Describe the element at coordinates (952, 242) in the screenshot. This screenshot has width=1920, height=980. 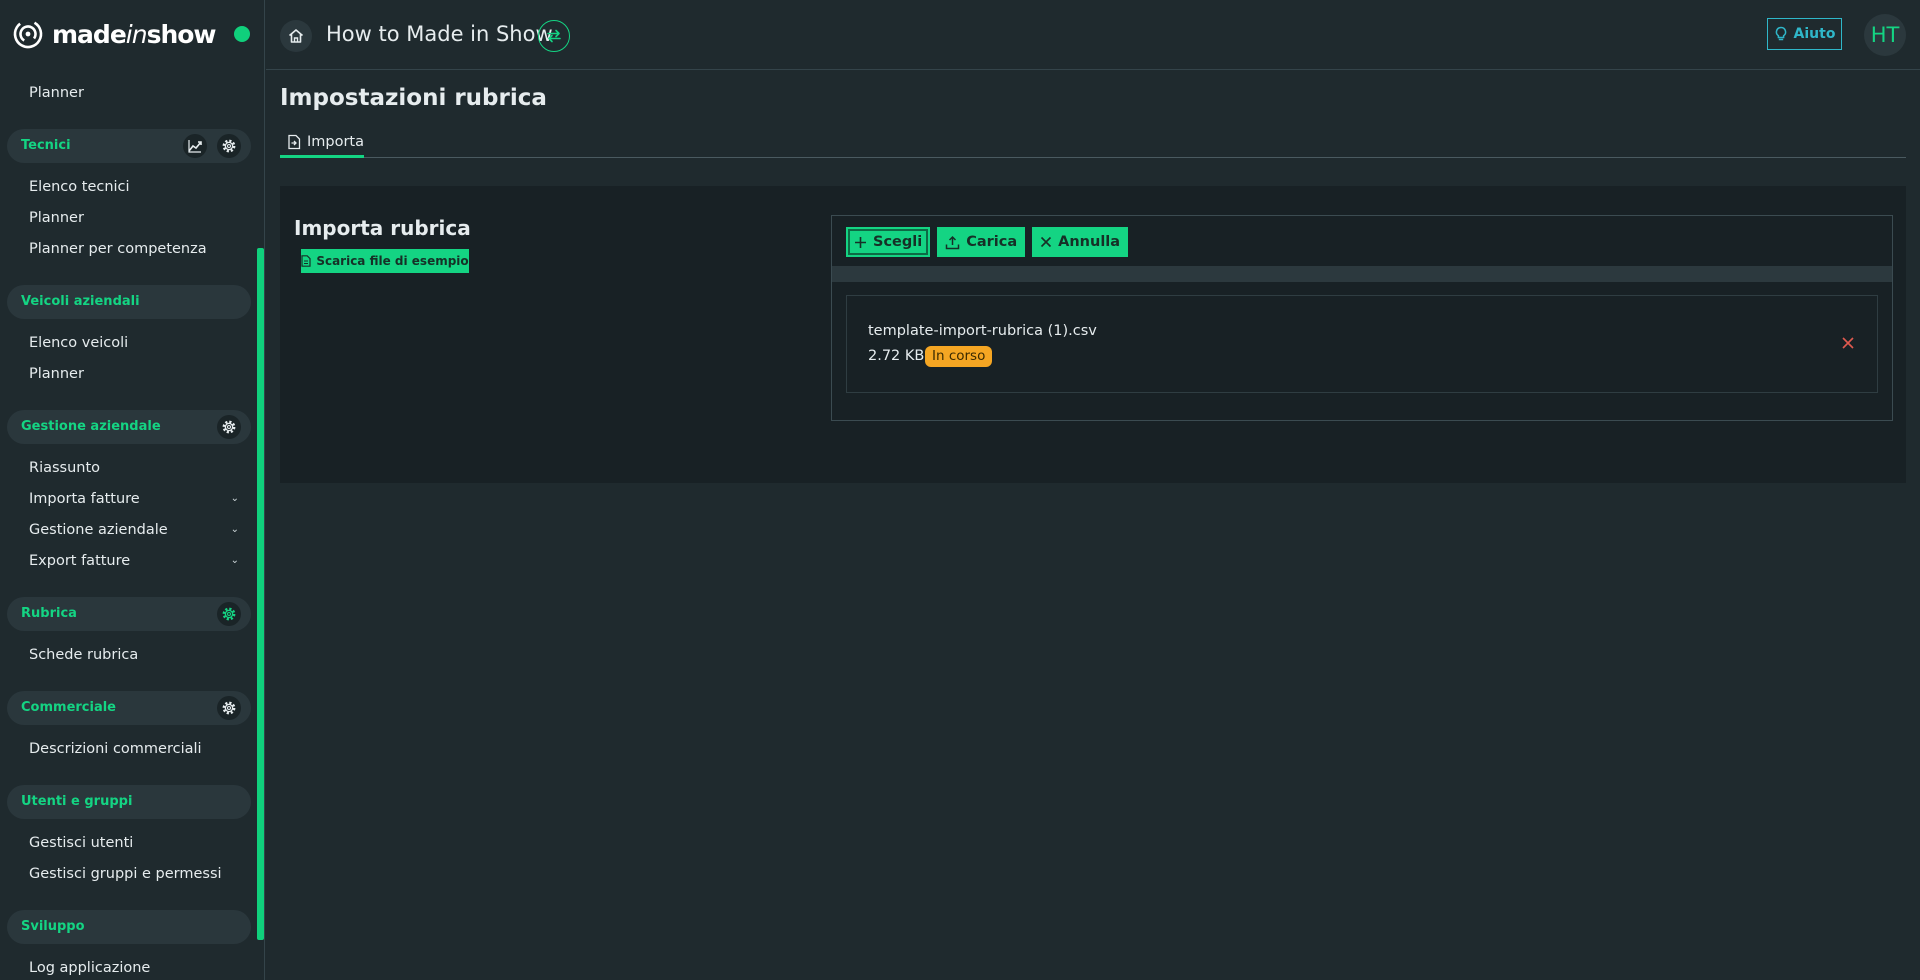
I see `upload-icon` at that location.